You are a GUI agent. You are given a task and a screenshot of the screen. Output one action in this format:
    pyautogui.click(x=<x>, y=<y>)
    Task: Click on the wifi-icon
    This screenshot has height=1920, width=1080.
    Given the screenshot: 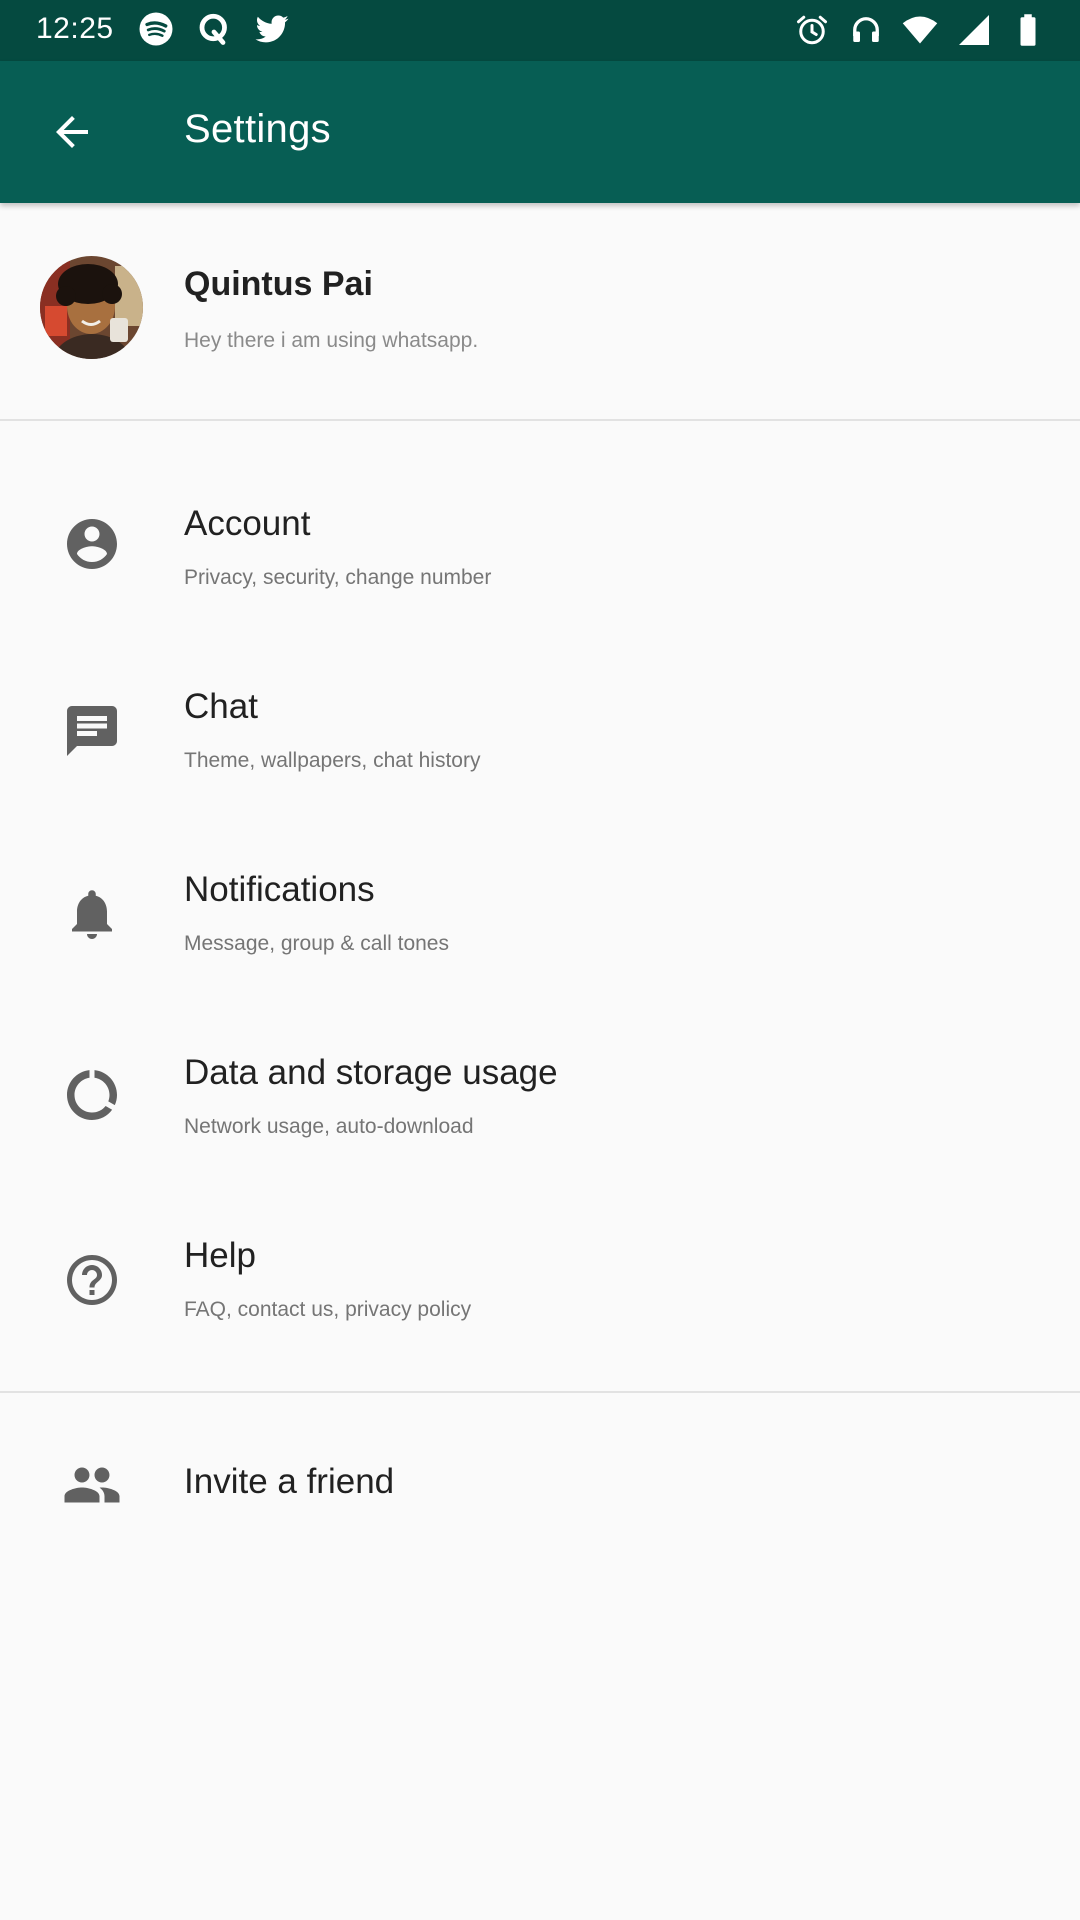 What is the action you would take?
    pyautogui.click(x=920, y=30)
    